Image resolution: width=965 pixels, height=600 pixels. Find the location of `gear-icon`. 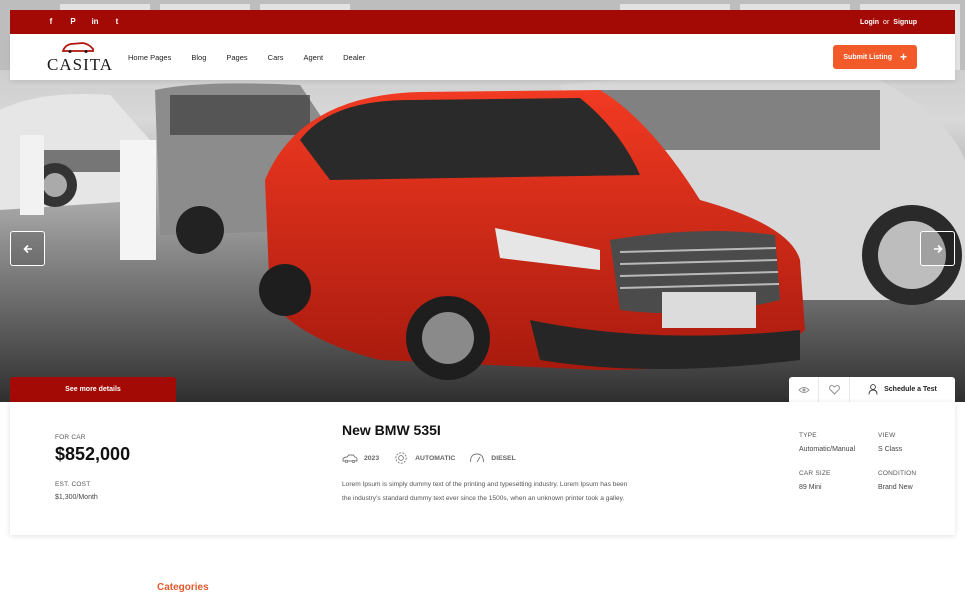

gear-icon is located at coordinates (401, 458).